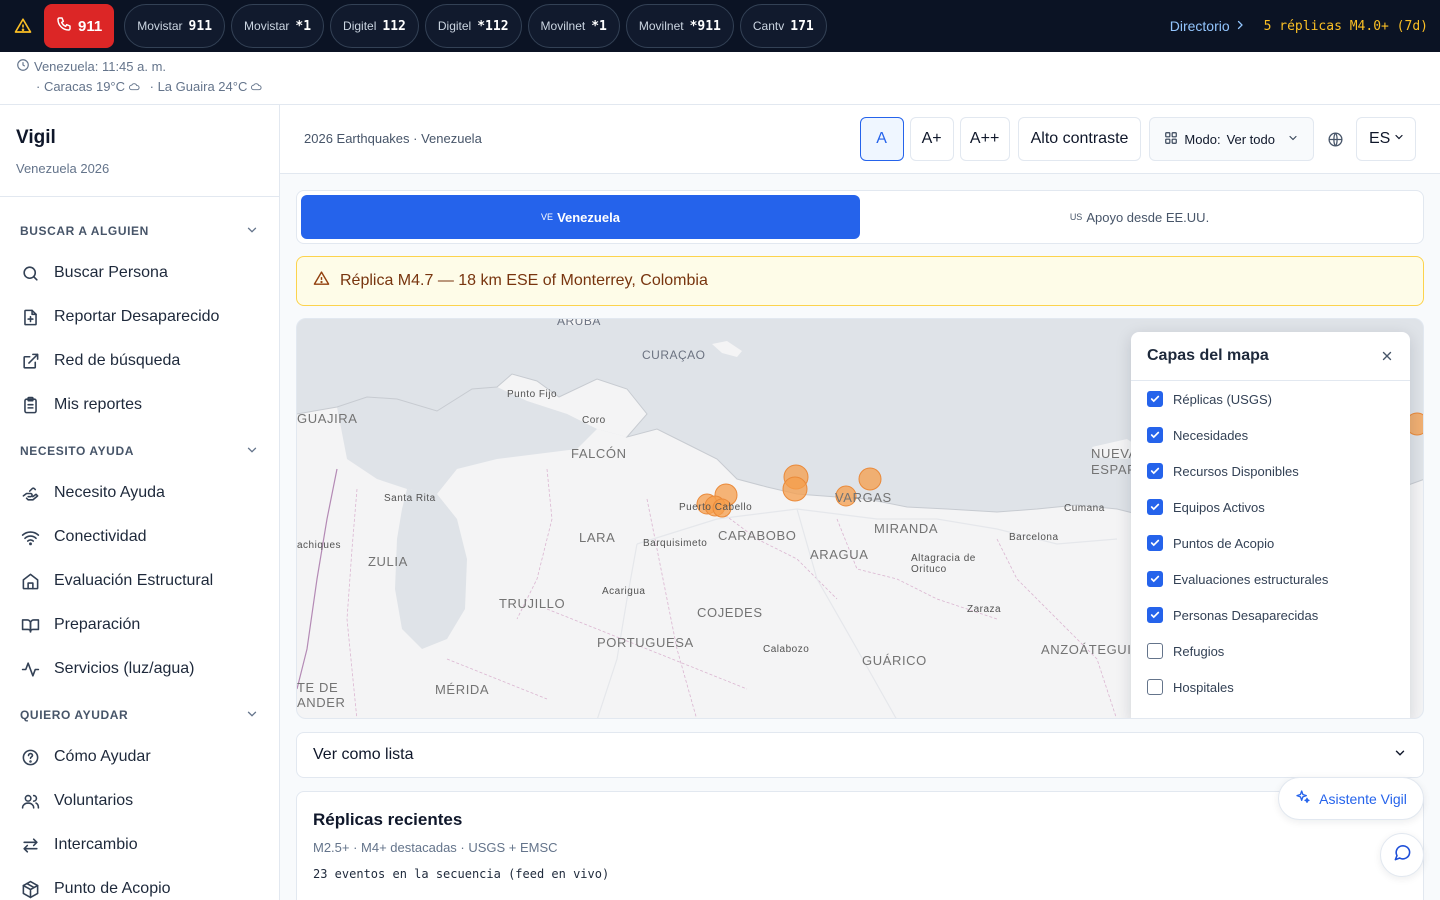  I want to click on weather-la-guaira-text: · La Guaira 24°C, so click(198, 86).